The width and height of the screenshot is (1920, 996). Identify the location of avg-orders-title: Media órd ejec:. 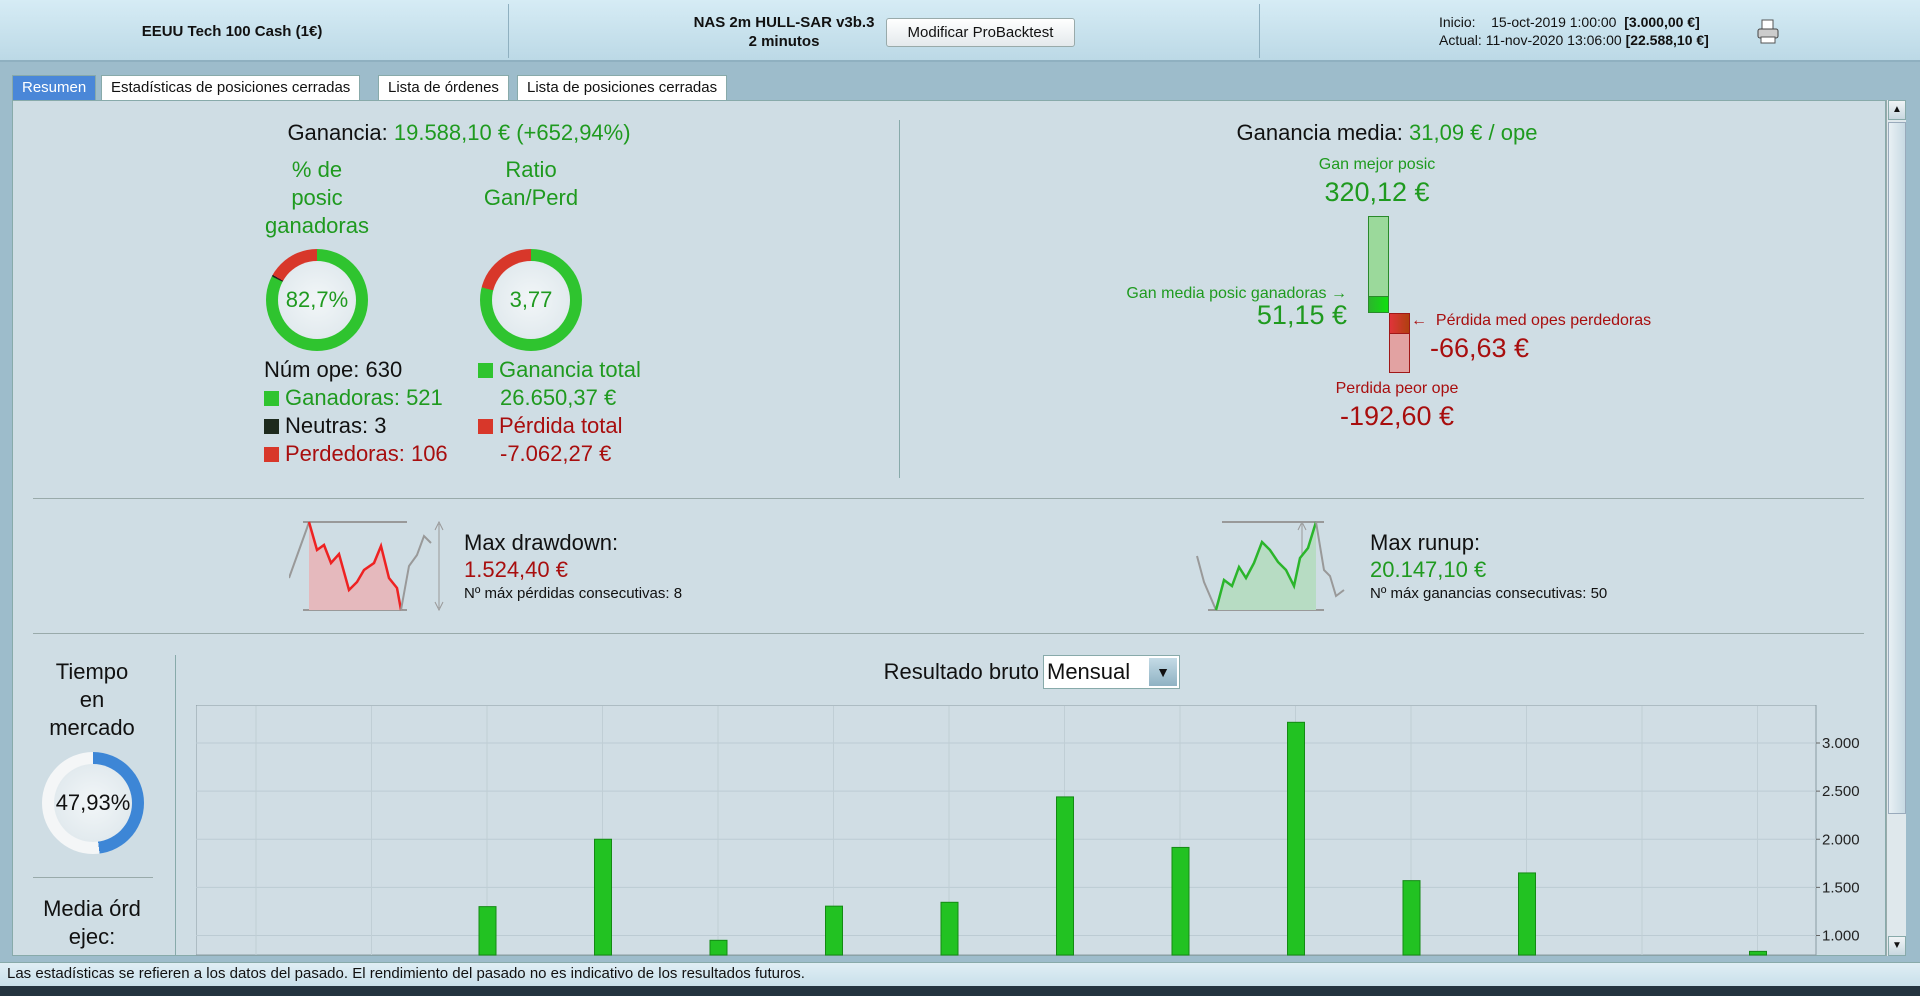
(92, 923).